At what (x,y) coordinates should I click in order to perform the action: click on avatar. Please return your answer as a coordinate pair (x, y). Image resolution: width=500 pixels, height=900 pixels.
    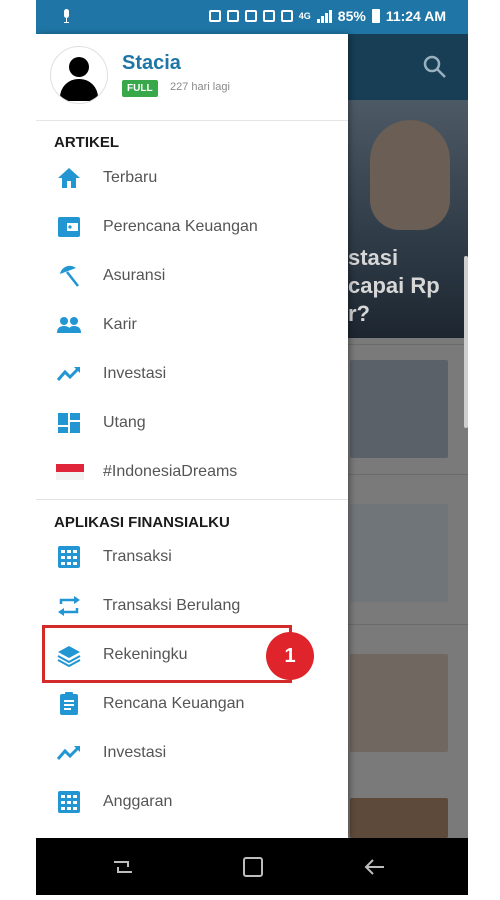
    Looking at the image, I should click on (79, 75).